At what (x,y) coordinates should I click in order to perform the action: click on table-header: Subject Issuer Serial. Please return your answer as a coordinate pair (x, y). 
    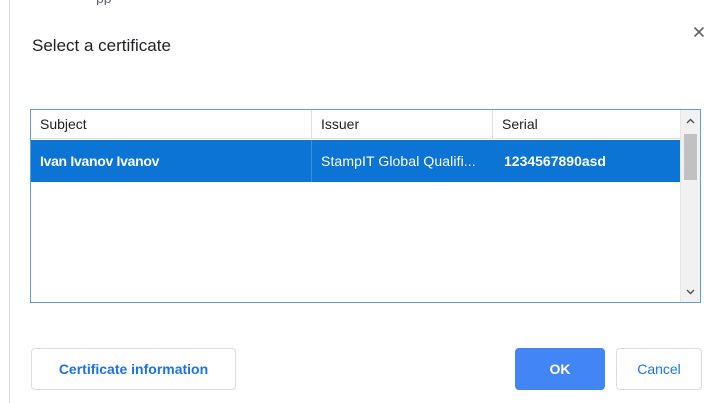
    Looking at the image, I should click on (355, 124).